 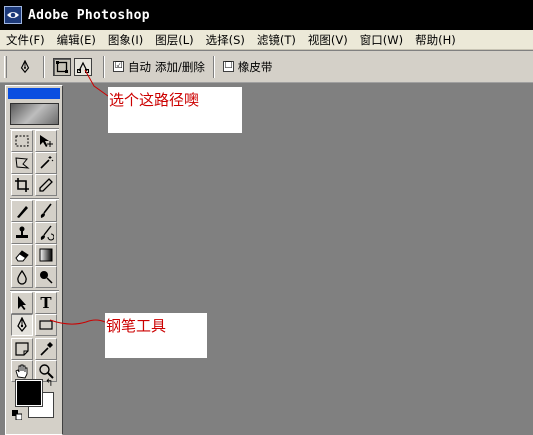 I want to click on toolbox-title-bar, so click(x=34, y=93).